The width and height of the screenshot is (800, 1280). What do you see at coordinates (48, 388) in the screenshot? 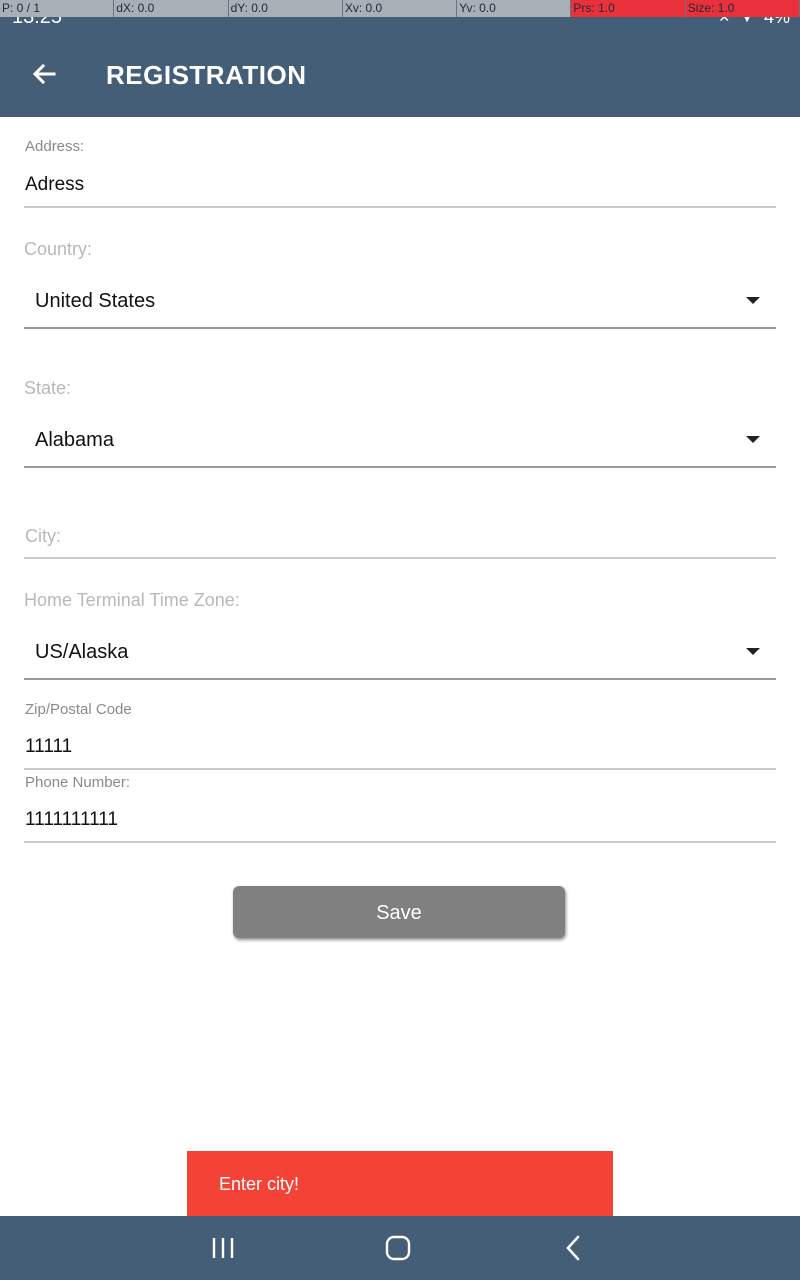
I see `state-label: State:` at bounding box center [48, 388].